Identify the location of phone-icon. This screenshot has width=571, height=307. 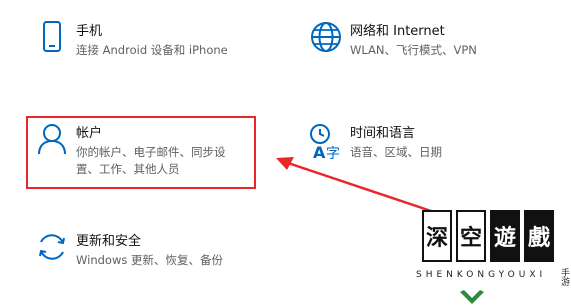
(52, 44).